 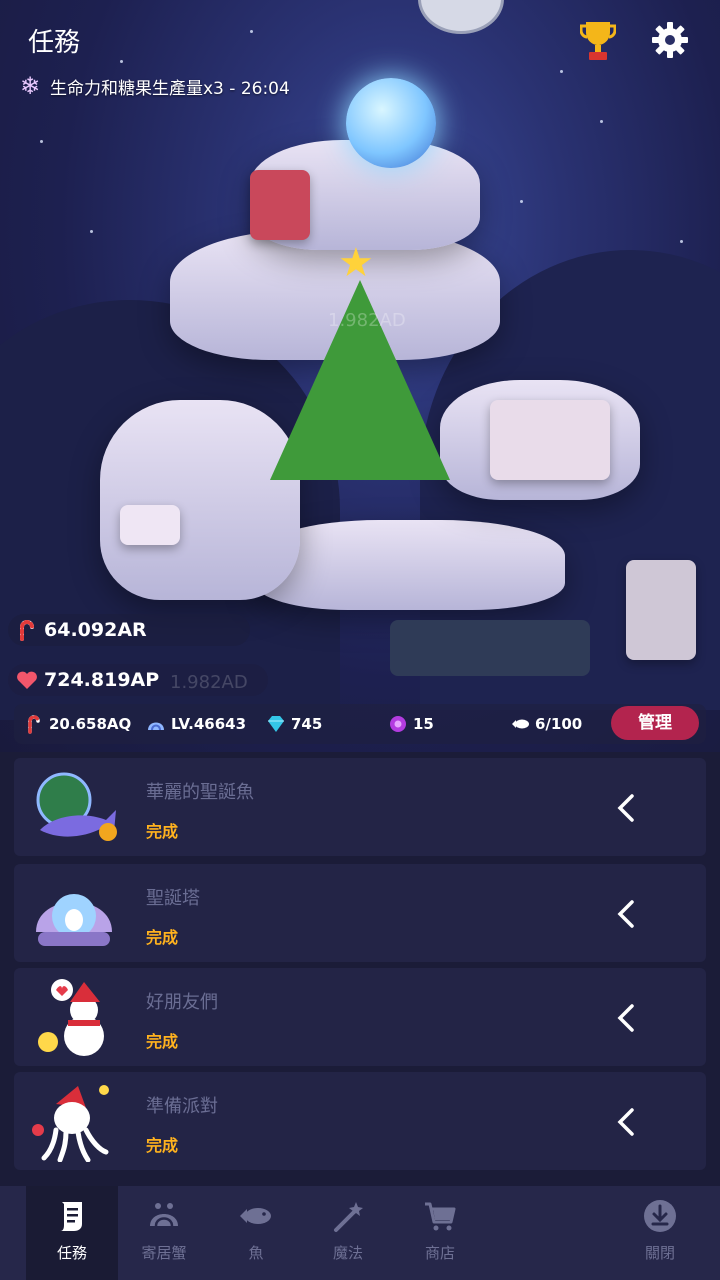 I want to click on tap-stat: 20.658AQ, so click(x=77, y=724).